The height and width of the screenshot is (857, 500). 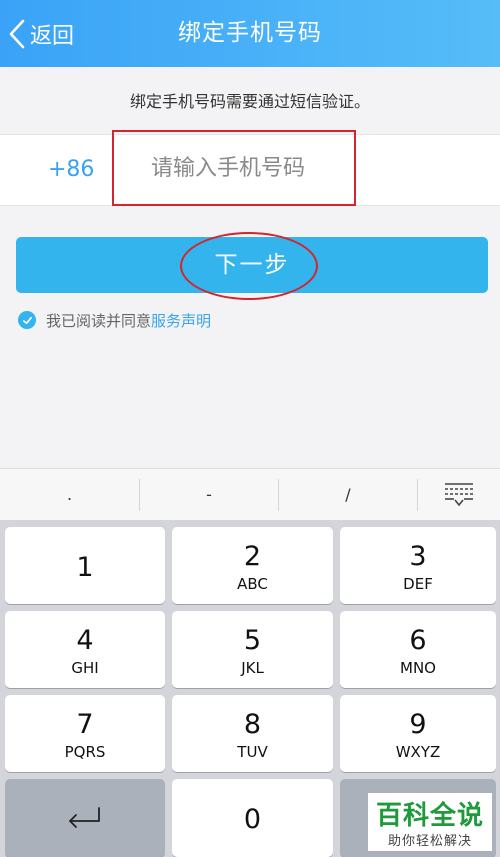 What do you see at coordinates (252, 668) in the screenshot?
I see `key-letters: JKL` at bounding box center [252, 668].